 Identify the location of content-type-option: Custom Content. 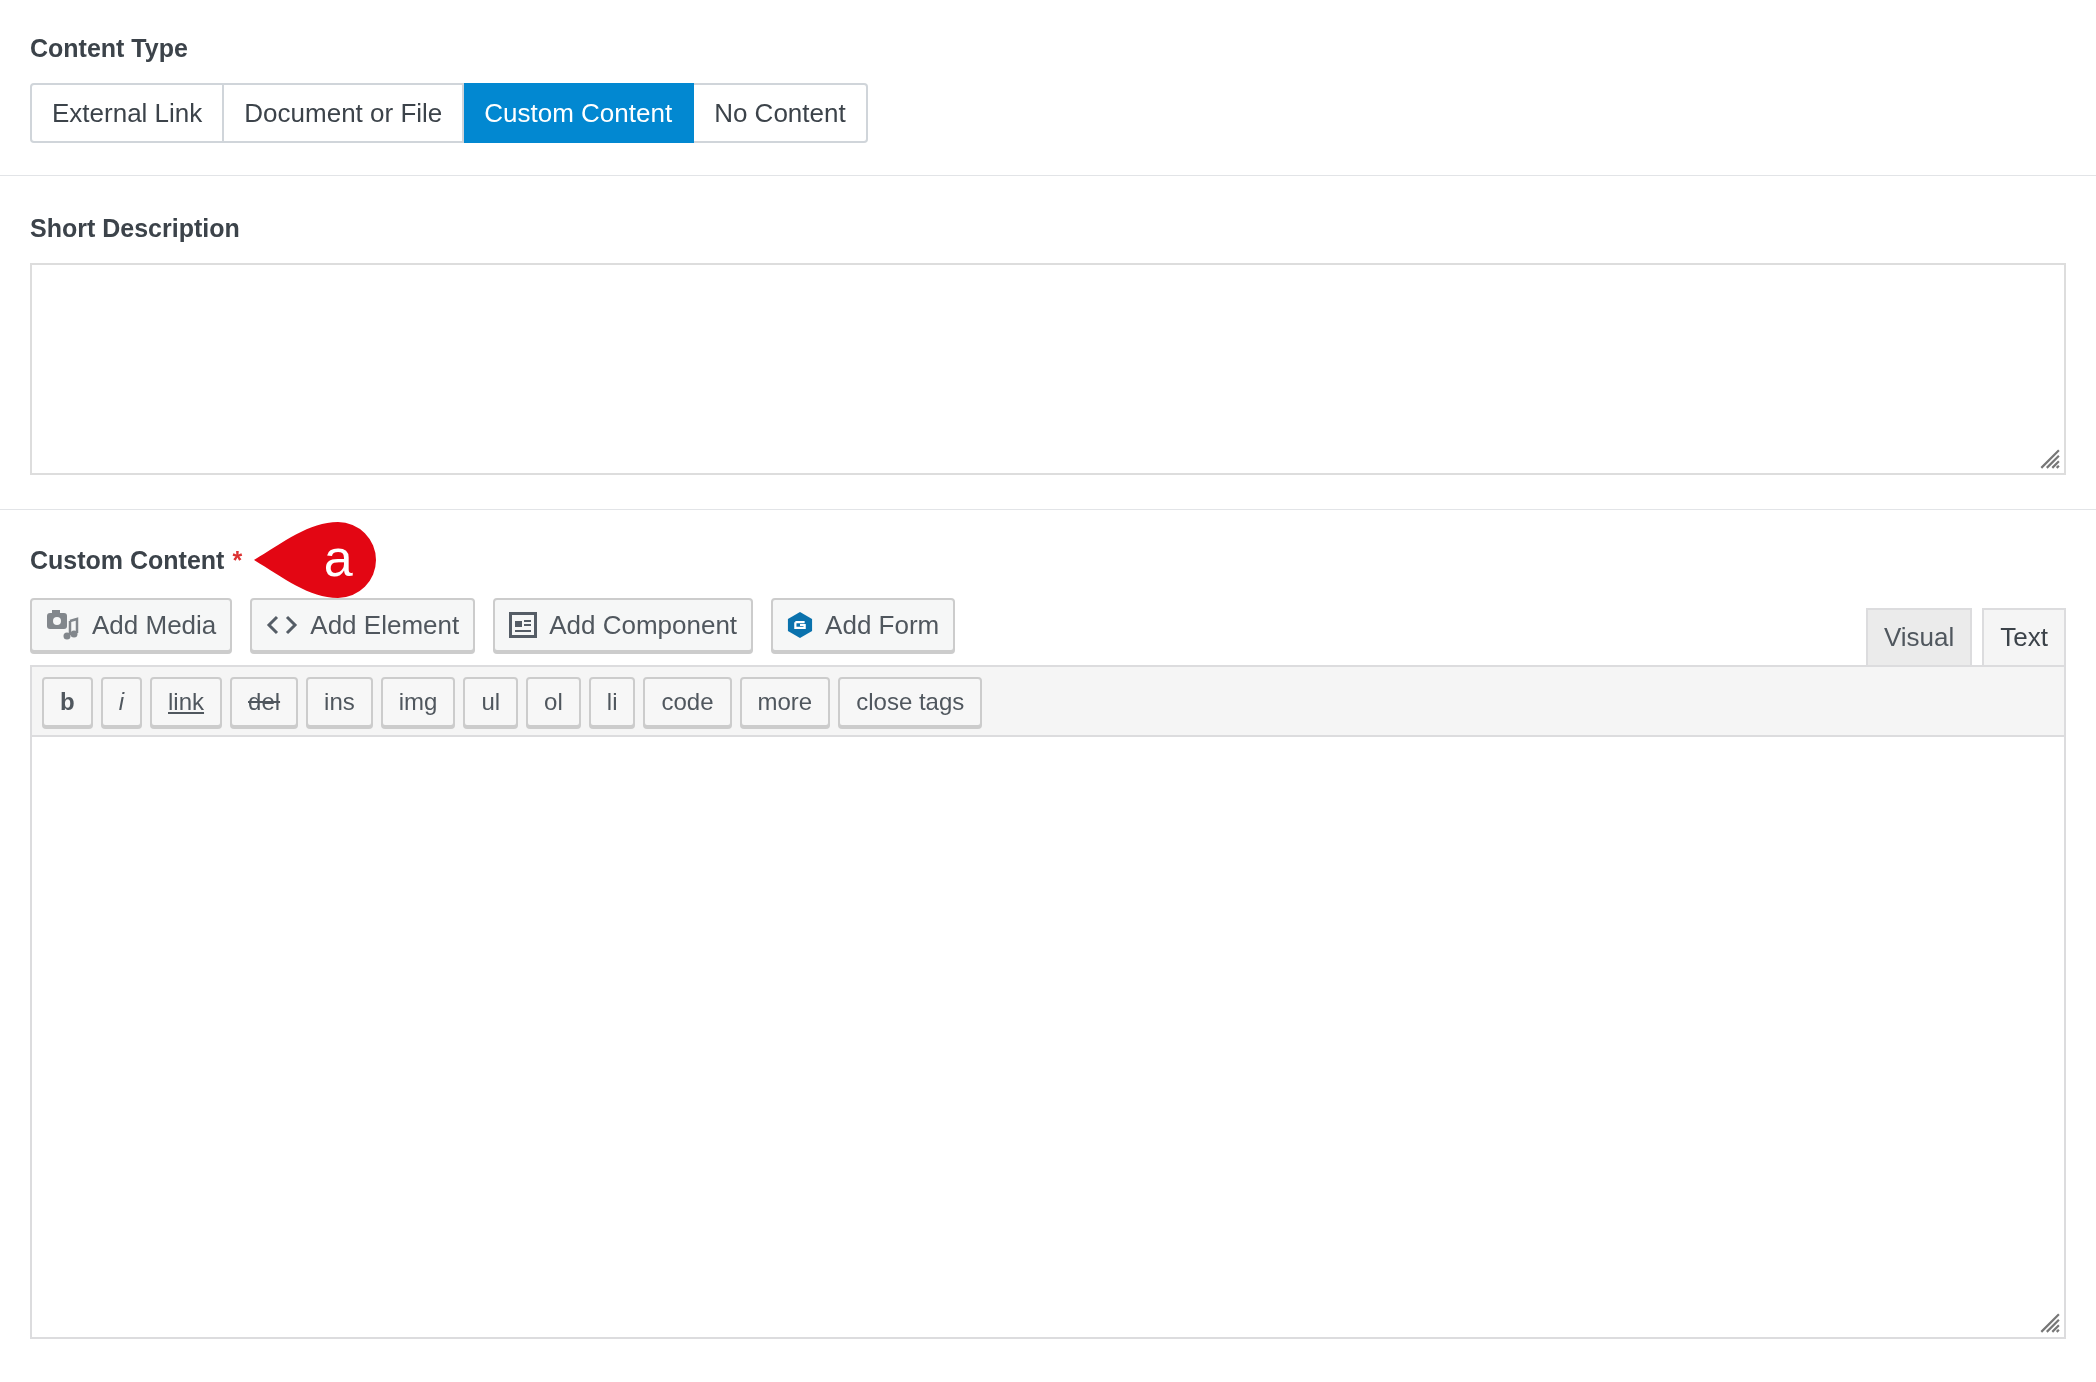
(579, 113).